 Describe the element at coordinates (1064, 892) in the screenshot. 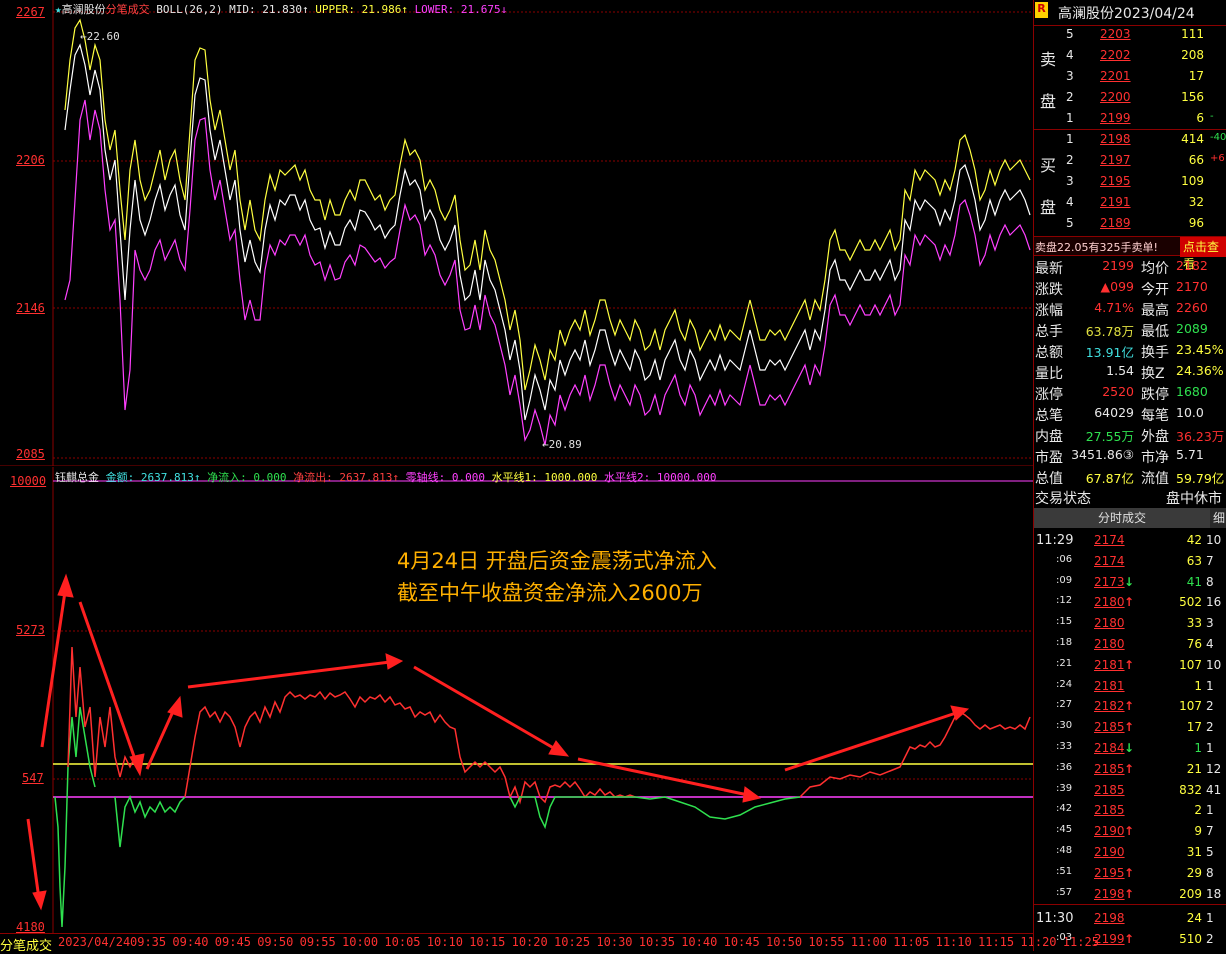

I see `trade-time: :57` at that location.